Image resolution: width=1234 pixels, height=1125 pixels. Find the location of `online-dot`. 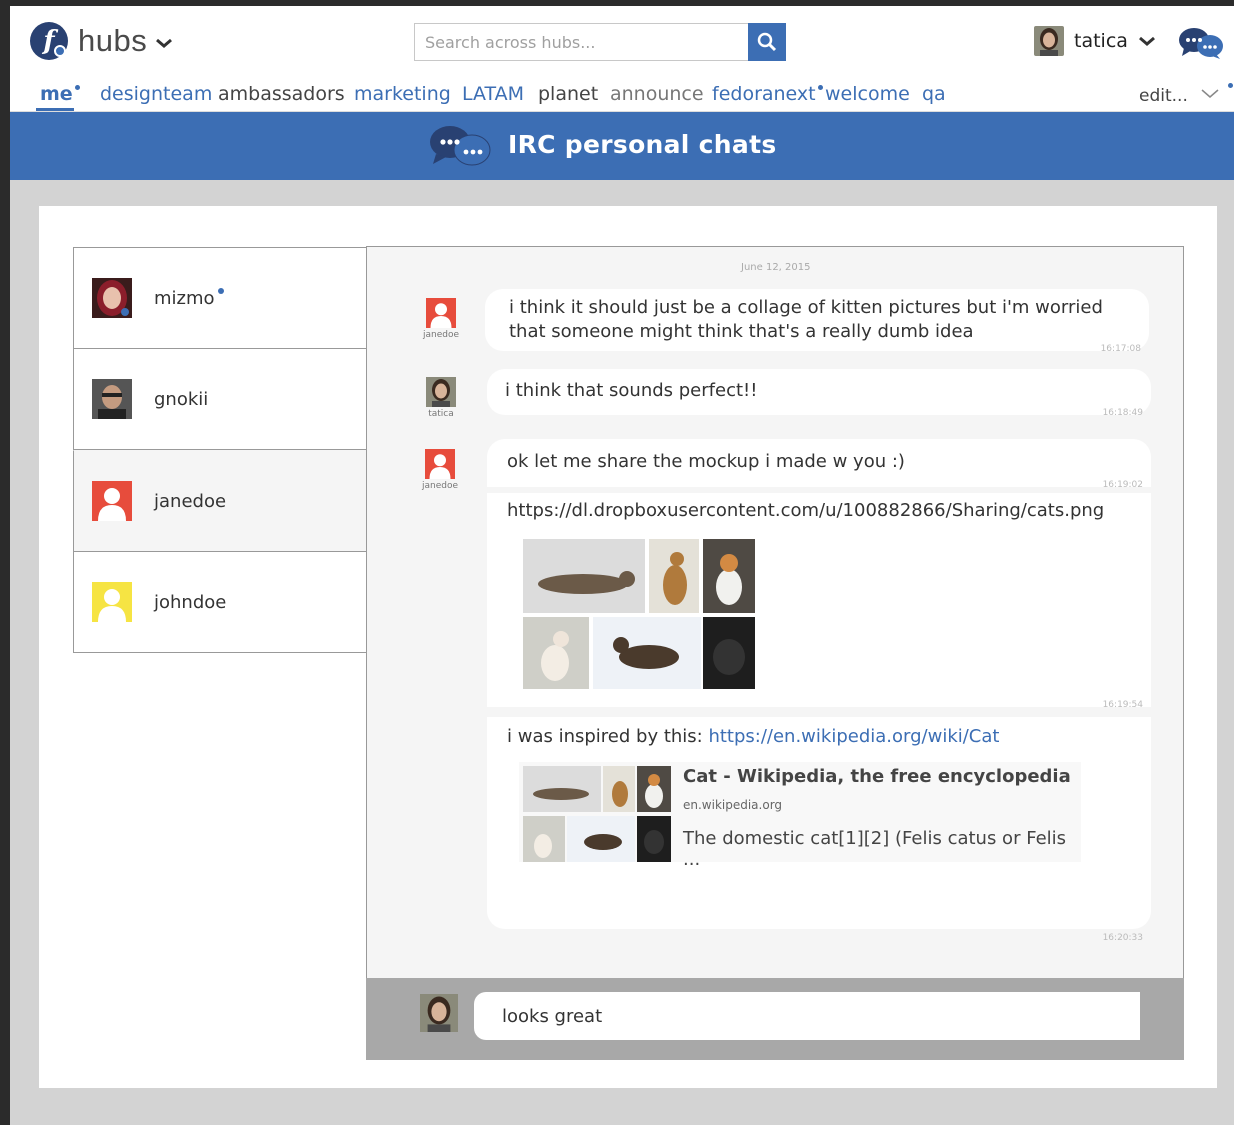

online-dot is located at coordinates (220, 290).